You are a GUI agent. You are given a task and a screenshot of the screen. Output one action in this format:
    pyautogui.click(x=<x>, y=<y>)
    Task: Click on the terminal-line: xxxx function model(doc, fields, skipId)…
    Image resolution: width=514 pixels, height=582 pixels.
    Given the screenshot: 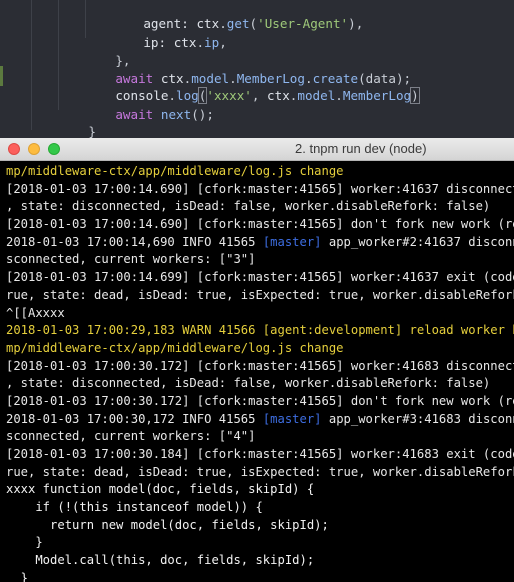 What is the action you would take?
    pyautogui.click(x=257, y=490)
    